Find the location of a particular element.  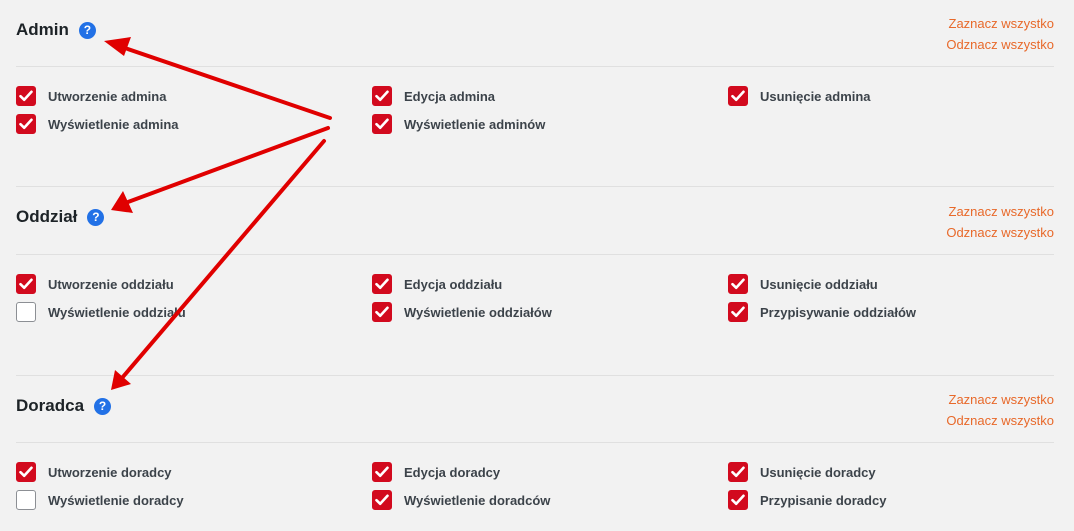

section-title: Doradca ? is located at coordinates (64, 406).